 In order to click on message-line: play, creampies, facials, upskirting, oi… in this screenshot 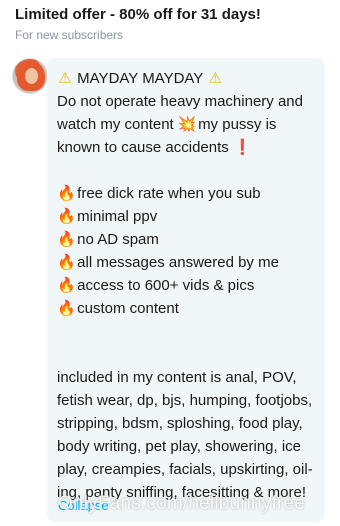, I will do `click(185, 469)`.